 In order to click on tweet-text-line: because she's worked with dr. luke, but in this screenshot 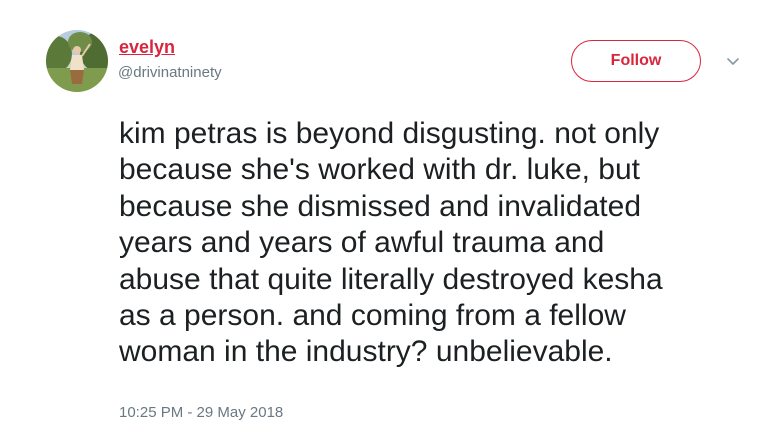, I will do `click(380, 170)`.